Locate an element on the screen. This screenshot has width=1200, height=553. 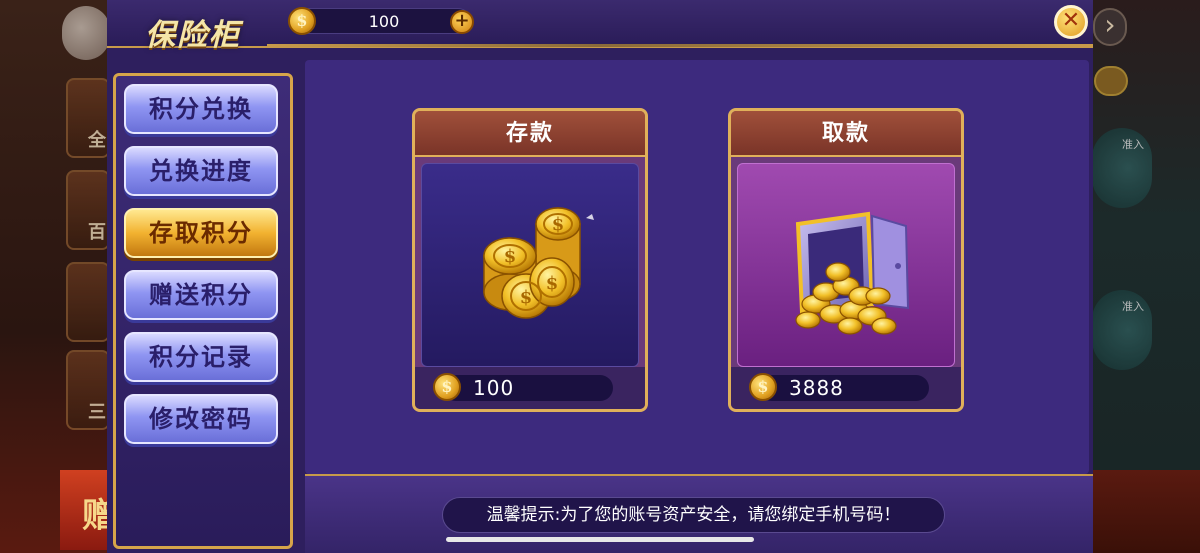
deposit-card: 存款 $ $ $ $ $ 100 is located at coordinates (530, 260).